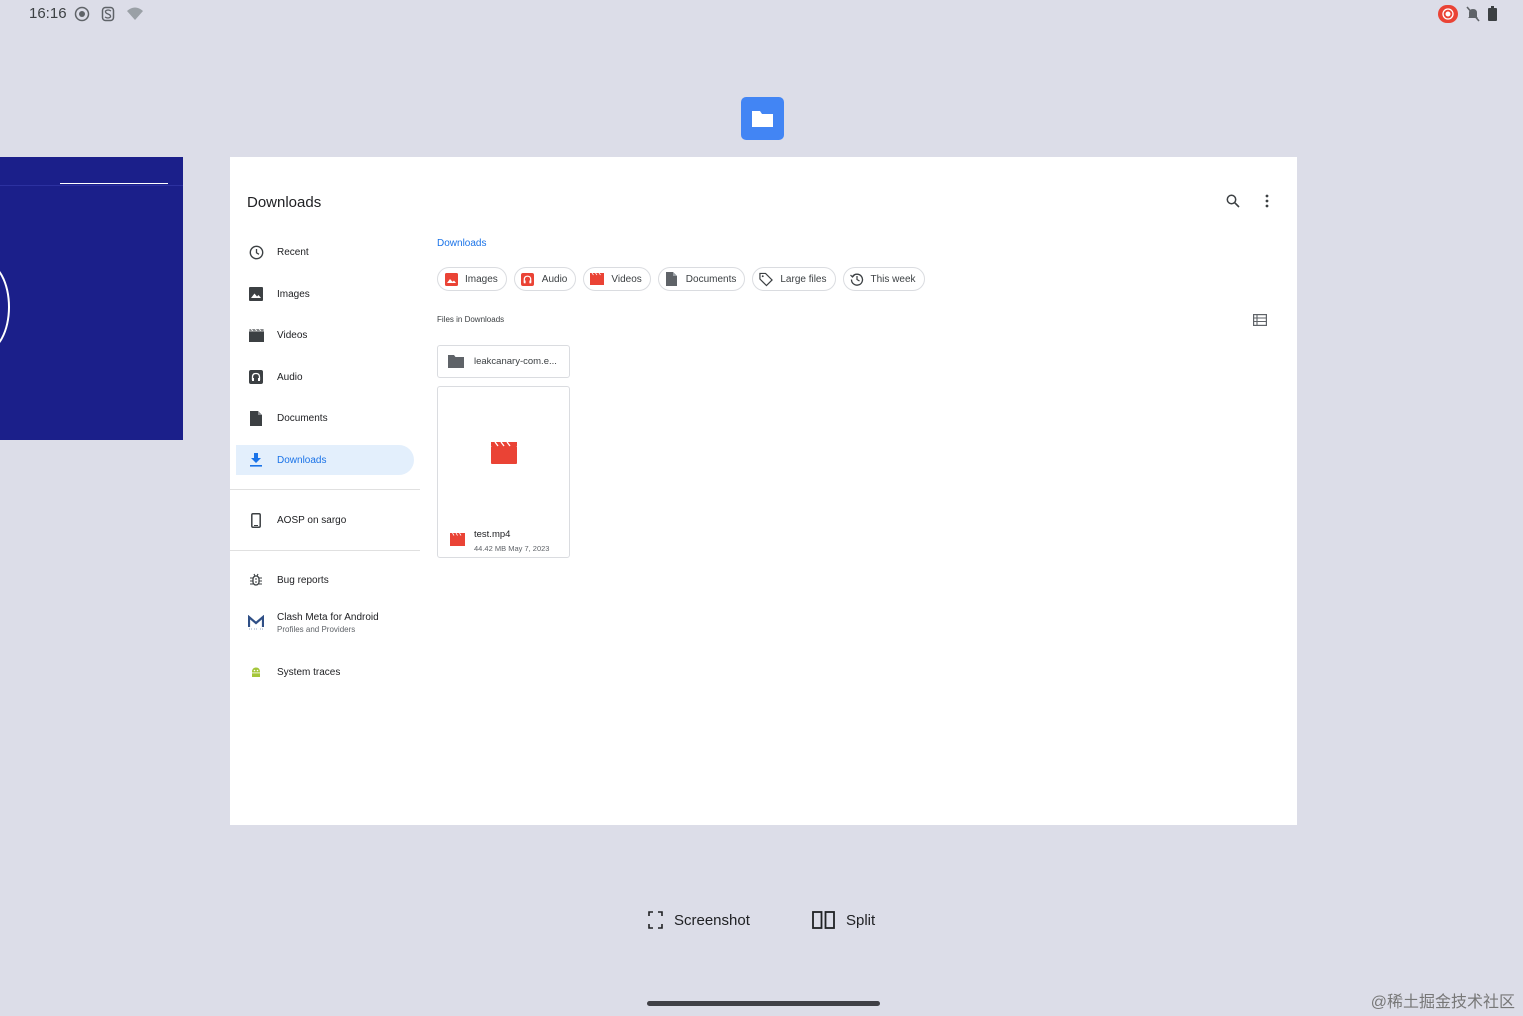 This screenshot has height=1016, width=1523. Describe the element at coordinates (325, 294) in the screenshot. I see `sidebar-item-images: Images` at that location.